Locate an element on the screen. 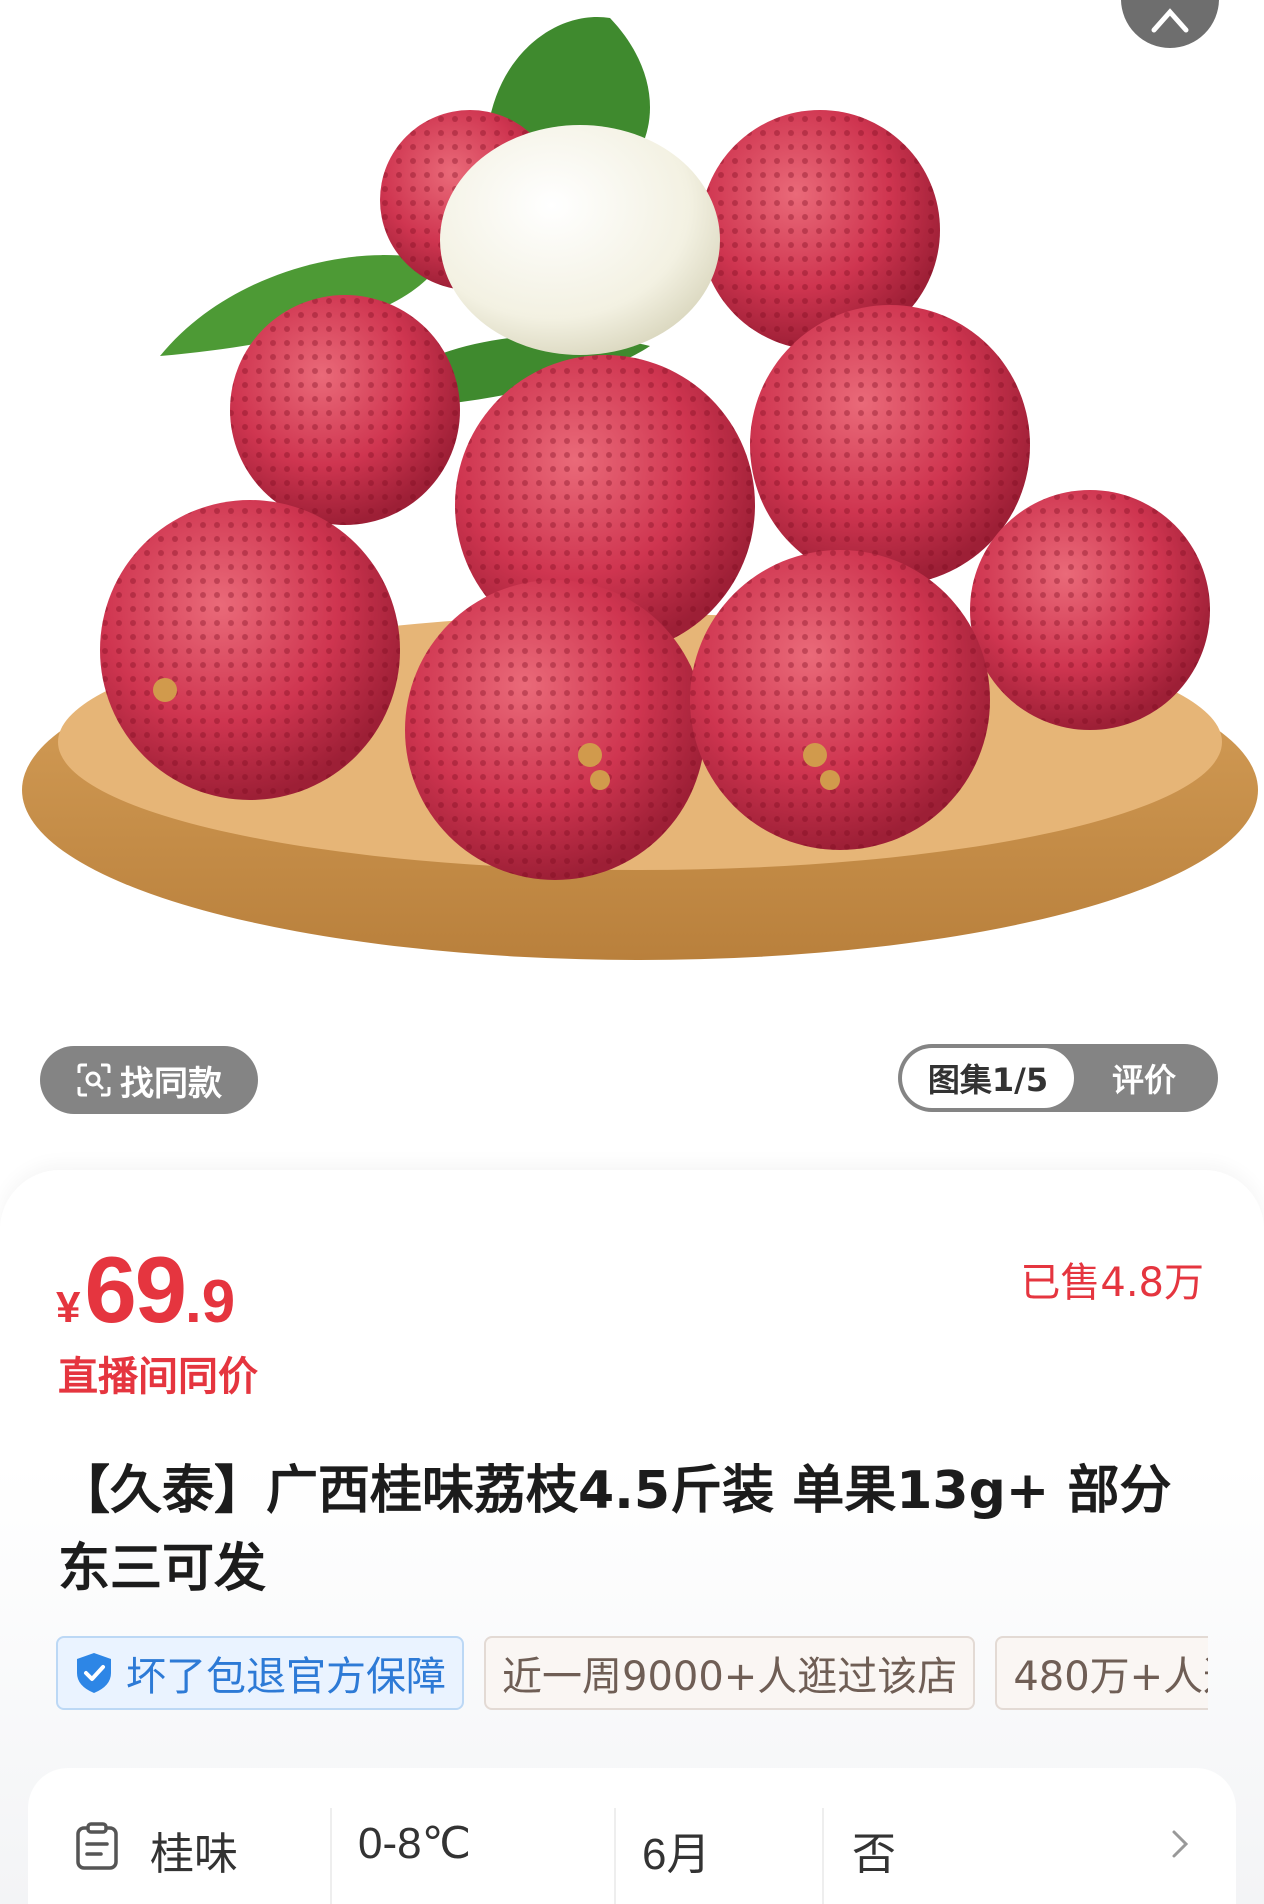 Image resolution: width=1264 pixels, height=1904 pixels. store-visits-label: 近一周9000+人逛过该店 is located at coordinates (730, 1677).